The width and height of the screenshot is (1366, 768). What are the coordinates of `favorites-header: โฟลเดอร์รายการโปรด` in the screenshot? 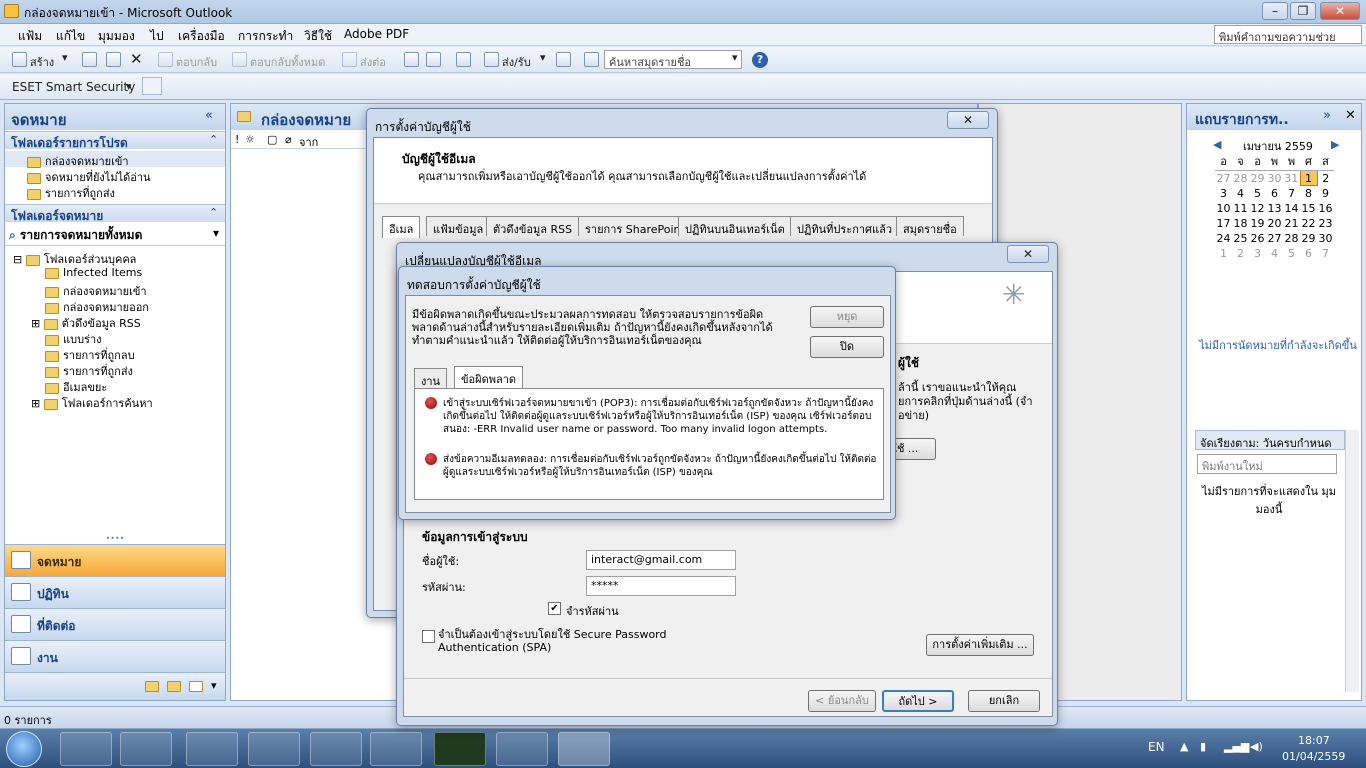 It's located at (115, 140).